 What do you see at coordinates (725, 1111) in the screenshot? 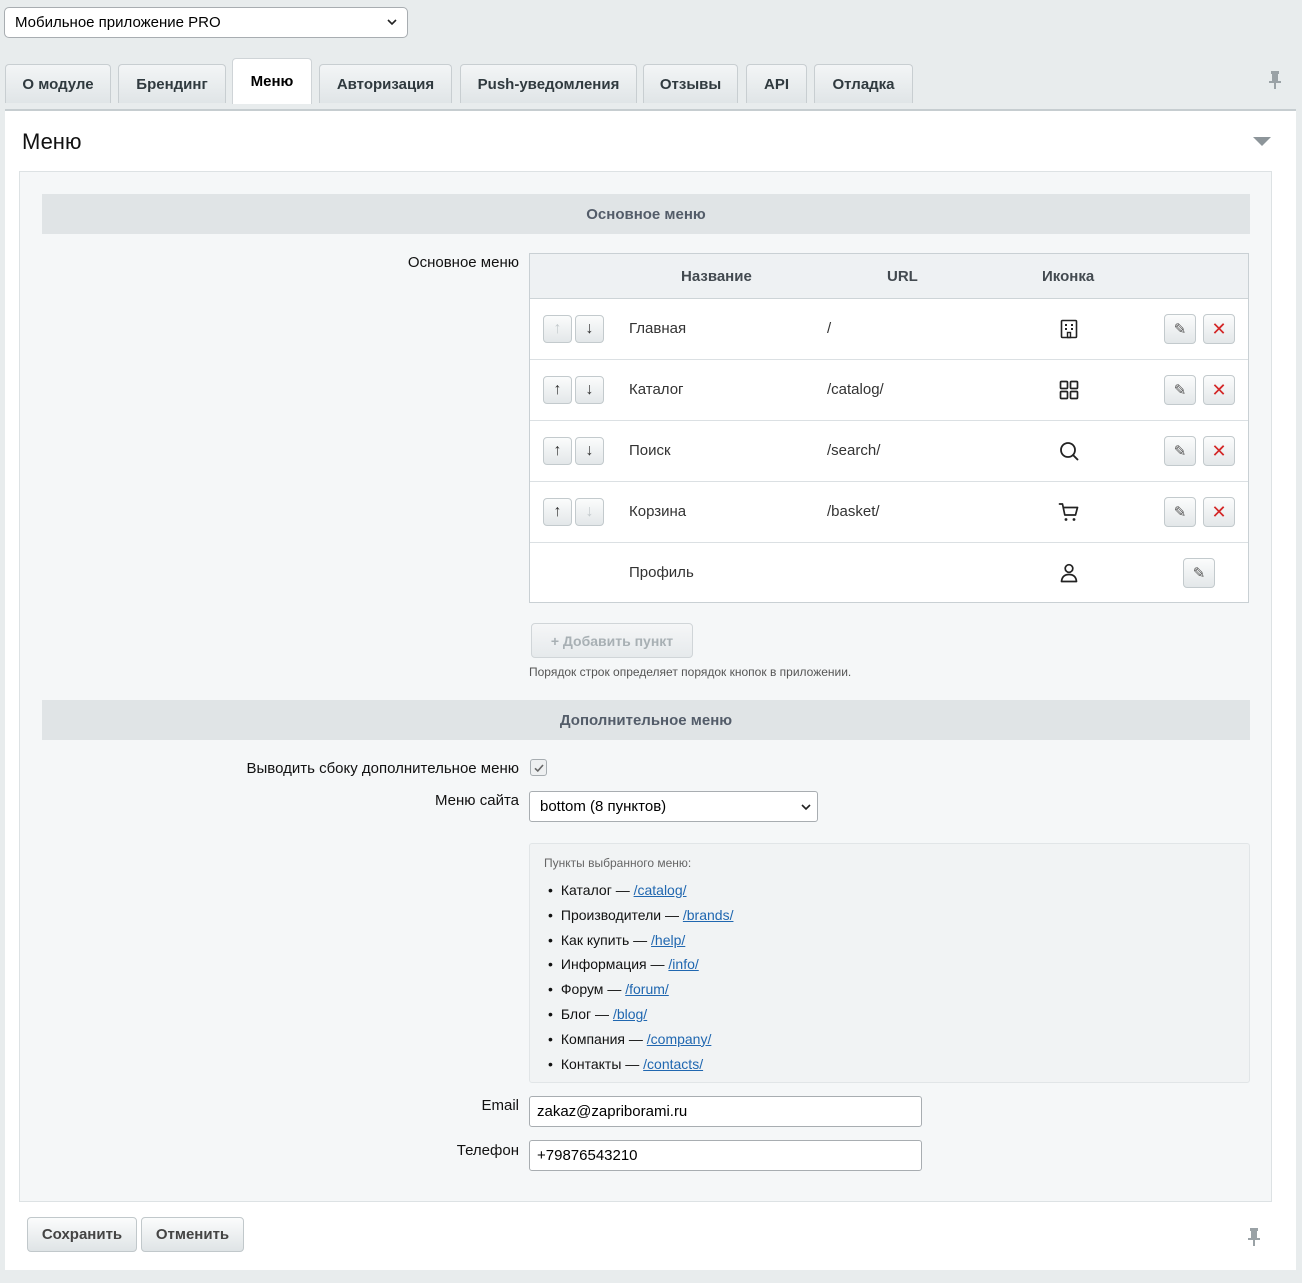
I see `email-field: zakaz@zapriborami.ru` at bounding box center [725, 1111].